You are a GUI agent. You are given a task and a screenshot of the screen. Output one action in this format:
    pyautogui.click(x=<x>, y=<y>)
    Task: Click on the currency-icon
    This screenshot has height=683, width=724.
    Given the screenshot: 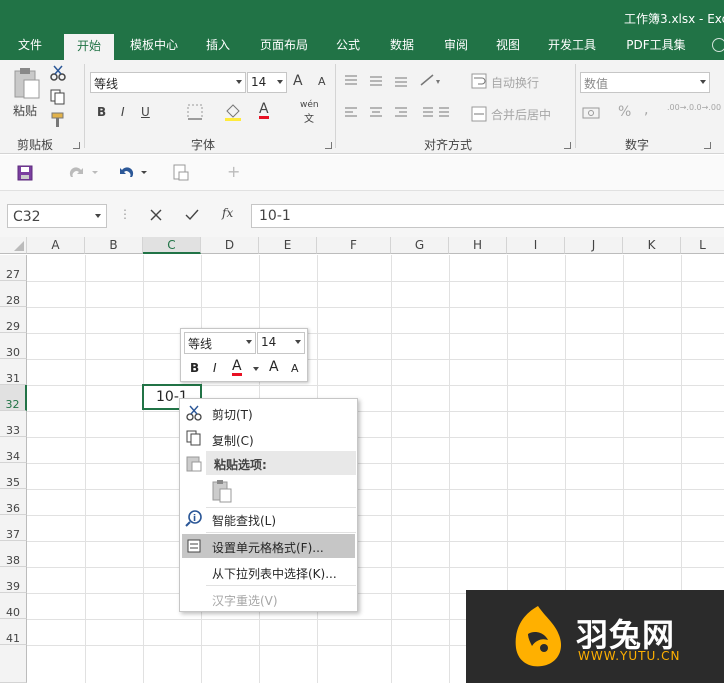 What is the action you would take?
    pyautogui.click(x=593, y=113)
    